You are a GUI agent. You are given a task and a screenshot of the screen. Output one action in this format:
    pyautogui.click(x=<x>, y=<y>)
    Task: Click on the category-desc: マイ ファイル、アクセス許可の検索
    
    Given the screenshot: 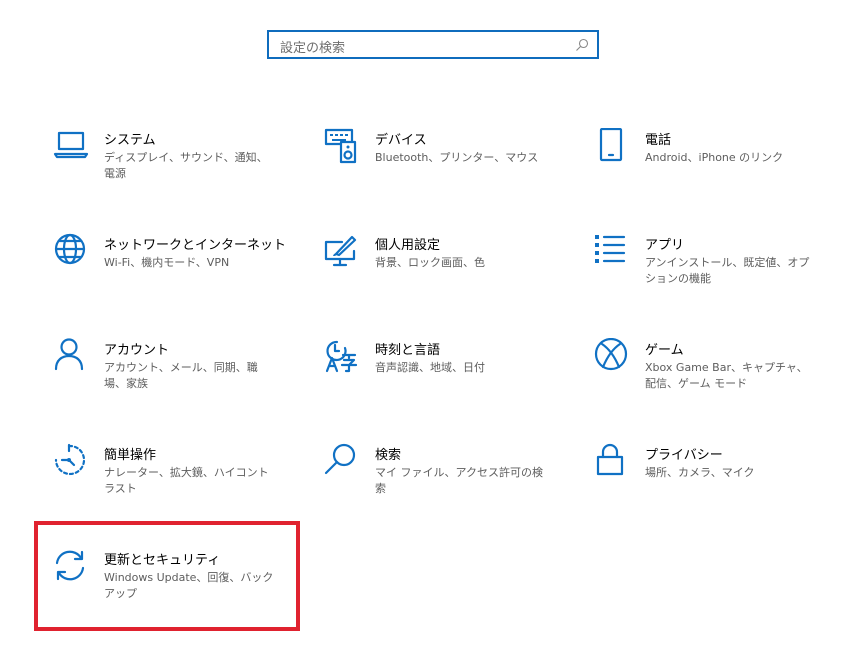 What is the action you would take?
    pyautogui.click(x=459, y=480)
    